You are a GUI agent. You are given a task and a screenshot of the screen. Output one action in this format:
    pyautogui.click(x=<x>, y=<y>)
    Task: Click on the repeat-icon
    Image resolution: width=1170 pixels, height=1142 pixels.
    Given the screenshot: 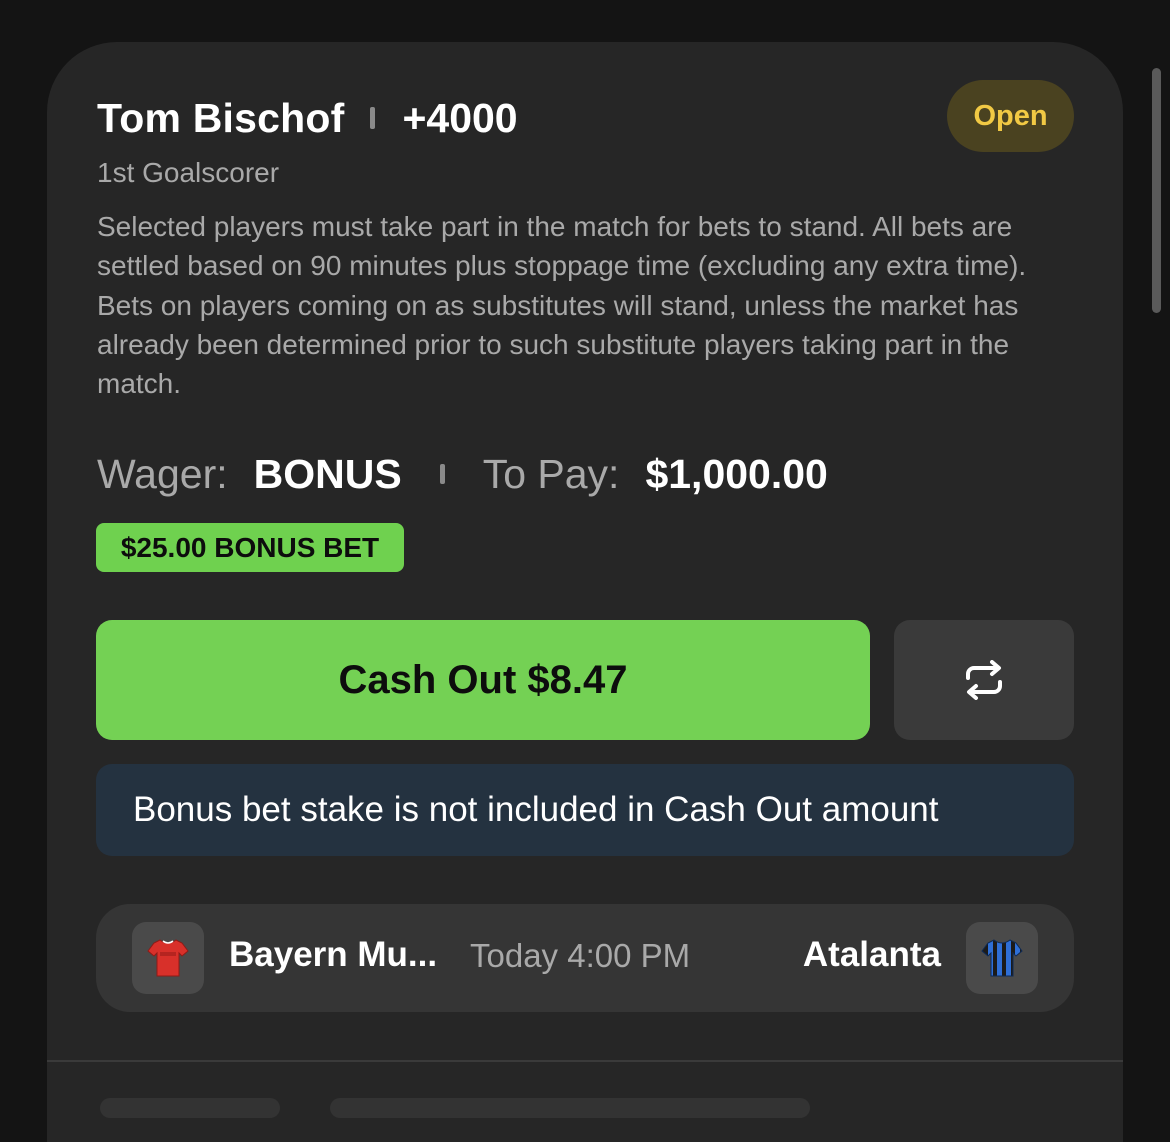 What is the action you would take?
    pyautogui.click(x=984, y=680)
    